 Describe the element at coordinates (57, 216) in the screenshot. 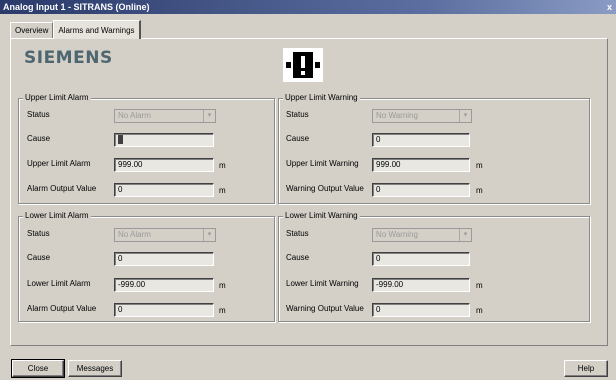

I see `group-title: Lower Limit Alarm` at that location.